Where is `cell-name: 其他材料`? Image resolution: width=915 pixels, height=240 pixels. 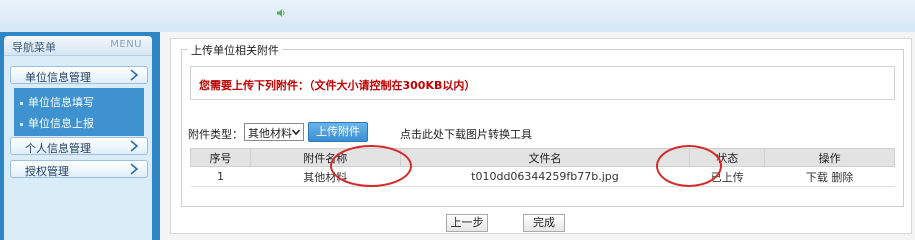 cell-name: 其他材料 is located at coordinates (325, 176).